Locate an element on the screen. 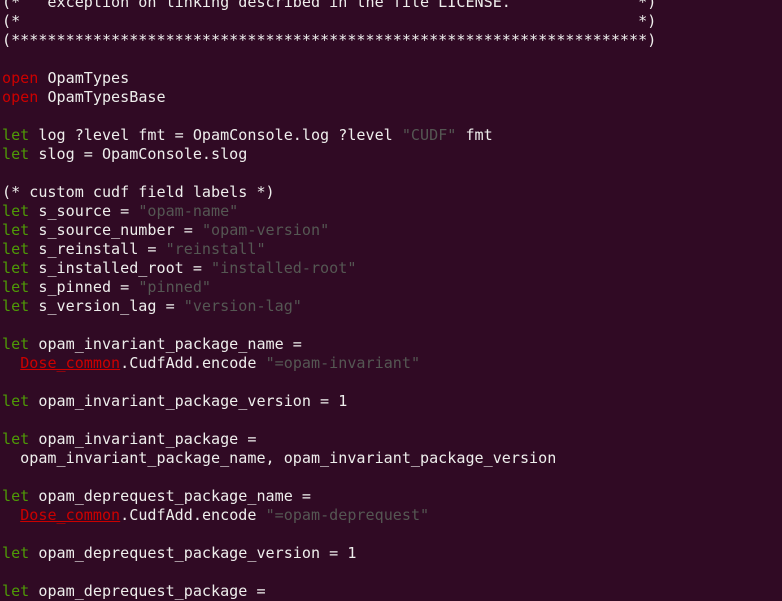 Image resolution: width=782 pixels, height=601 pixels. string-literal-token: "opam-name" is located at coordinates (188, 211).